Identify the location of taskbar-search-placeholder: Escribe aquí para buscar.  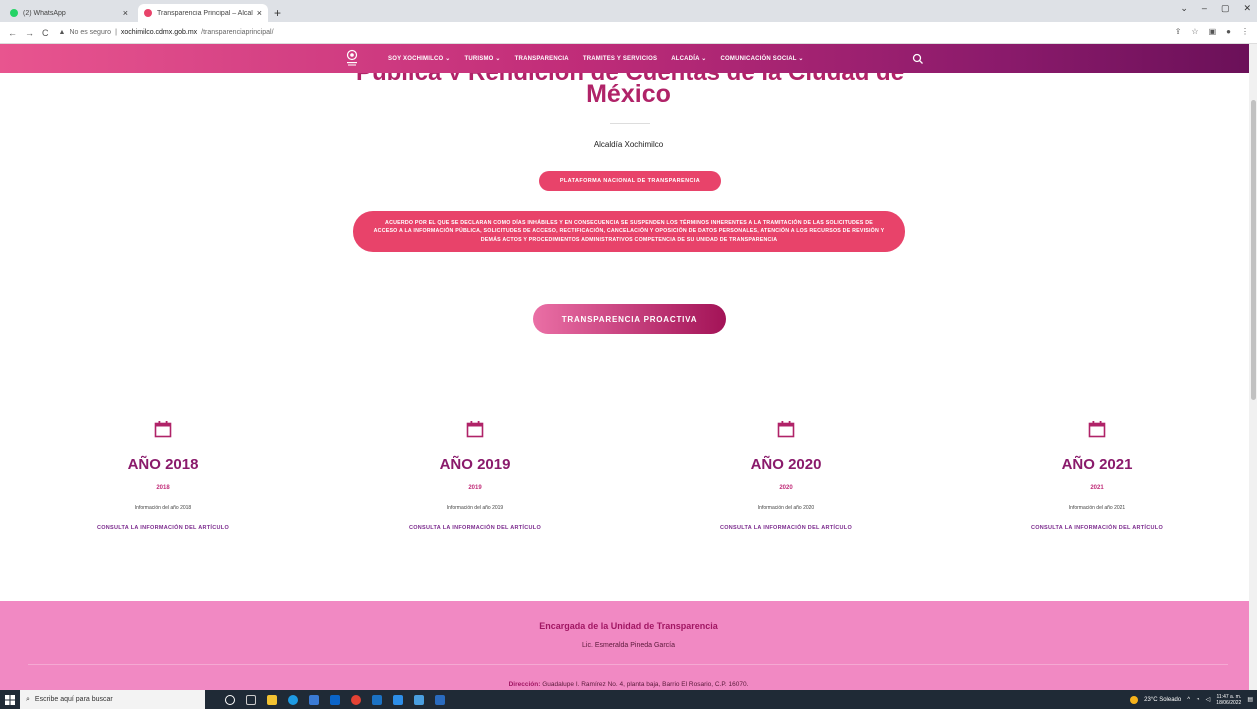
(73, 699).